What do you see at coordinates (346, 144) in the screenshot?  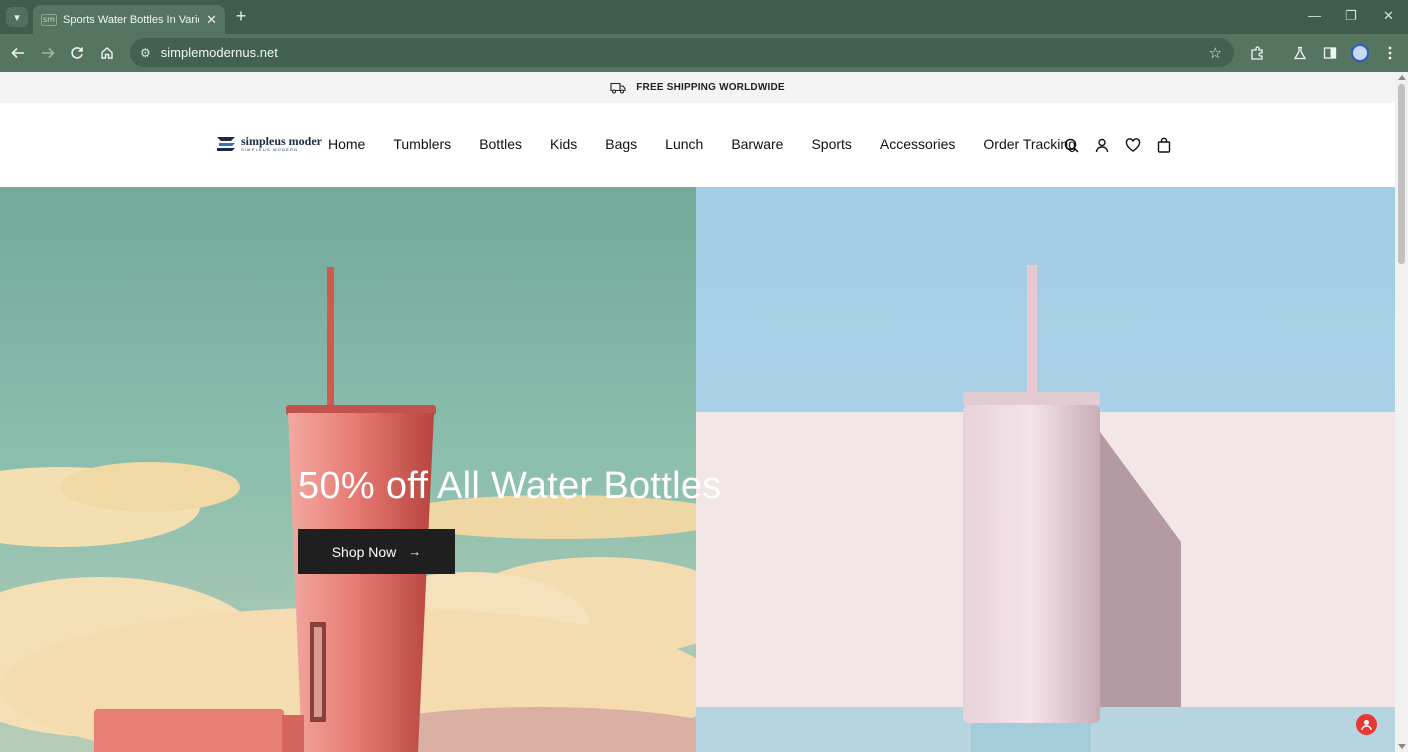 I see `nav-home: Home` at bounding box center [346, 144].